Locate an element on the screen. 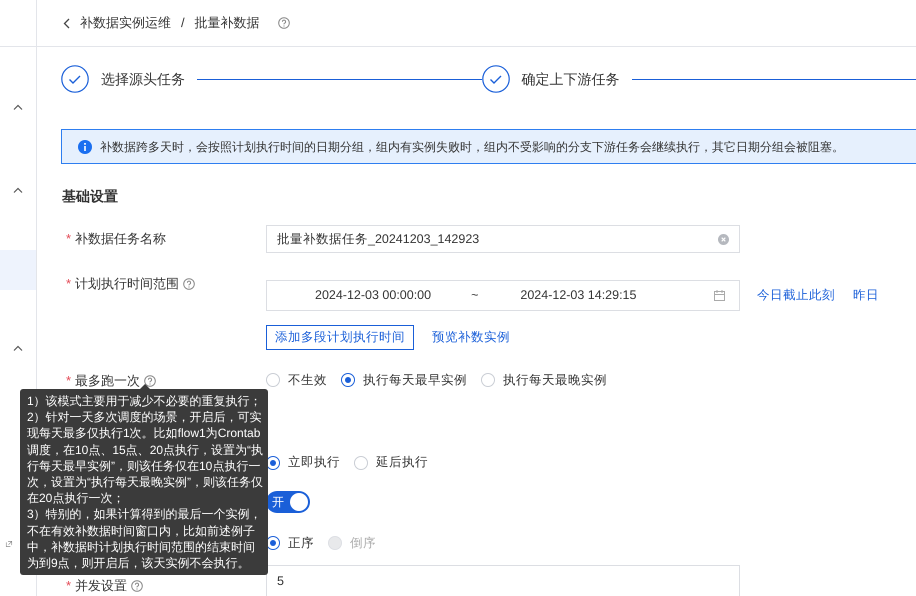  section-title: 基础设置 is located at coordinates (90, 196).